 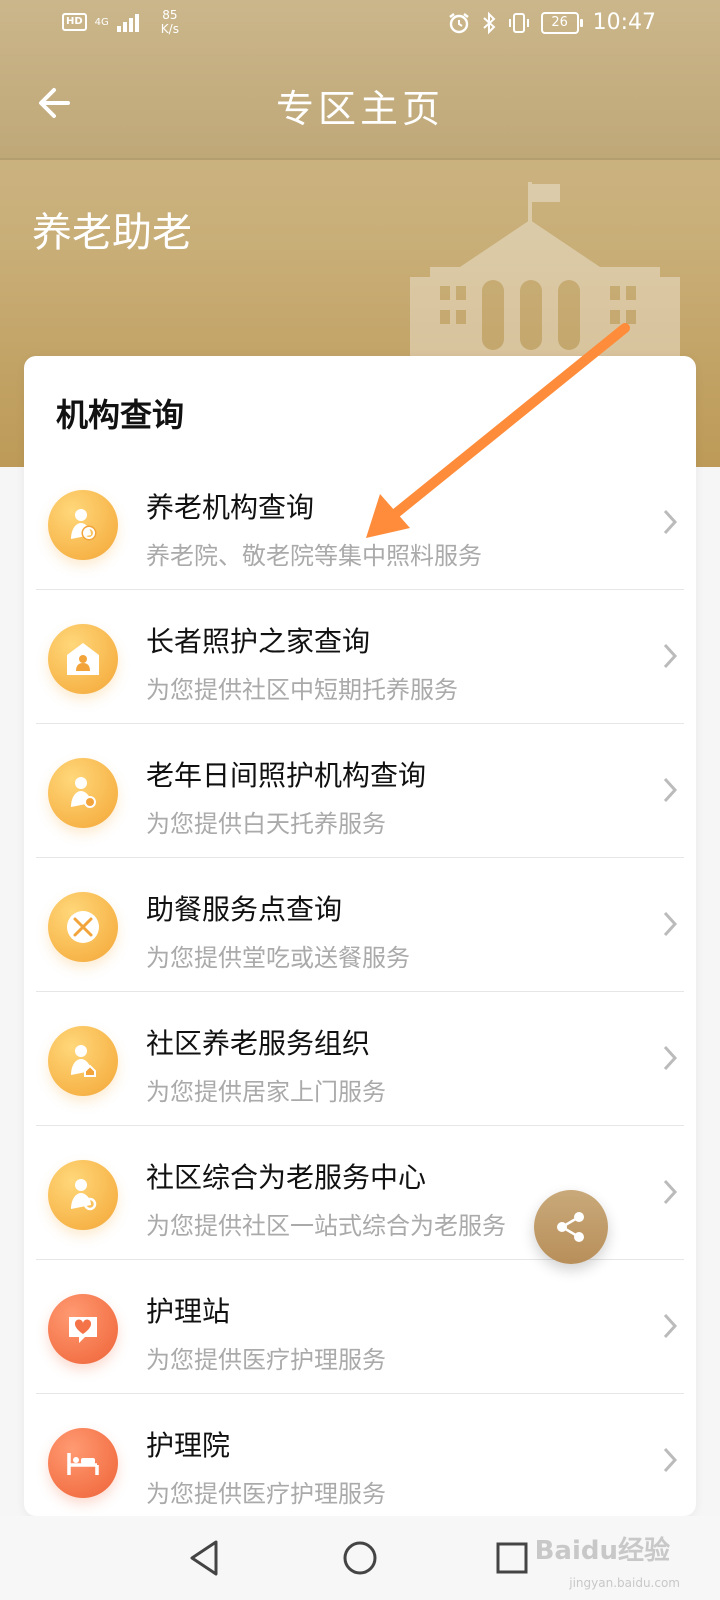 I want to click on share-button, so click(x=571, y=1227).